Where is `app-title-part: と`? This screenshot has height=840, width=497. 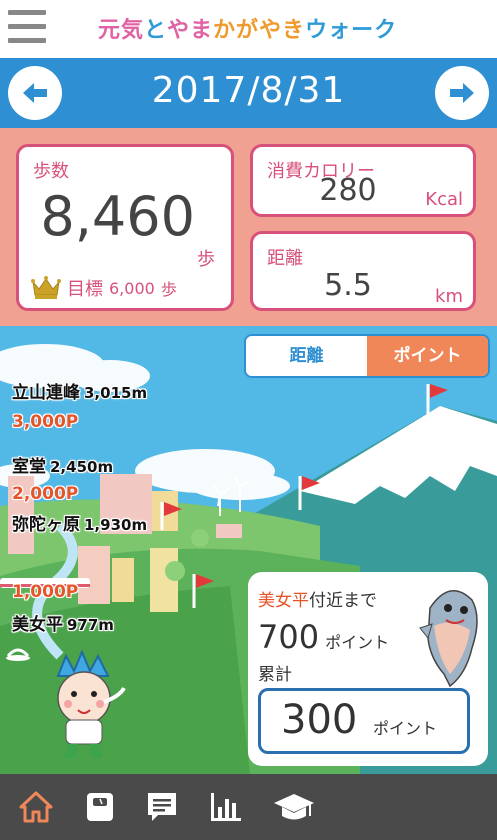 app-title-part: と is located at coordinates (156, 30).